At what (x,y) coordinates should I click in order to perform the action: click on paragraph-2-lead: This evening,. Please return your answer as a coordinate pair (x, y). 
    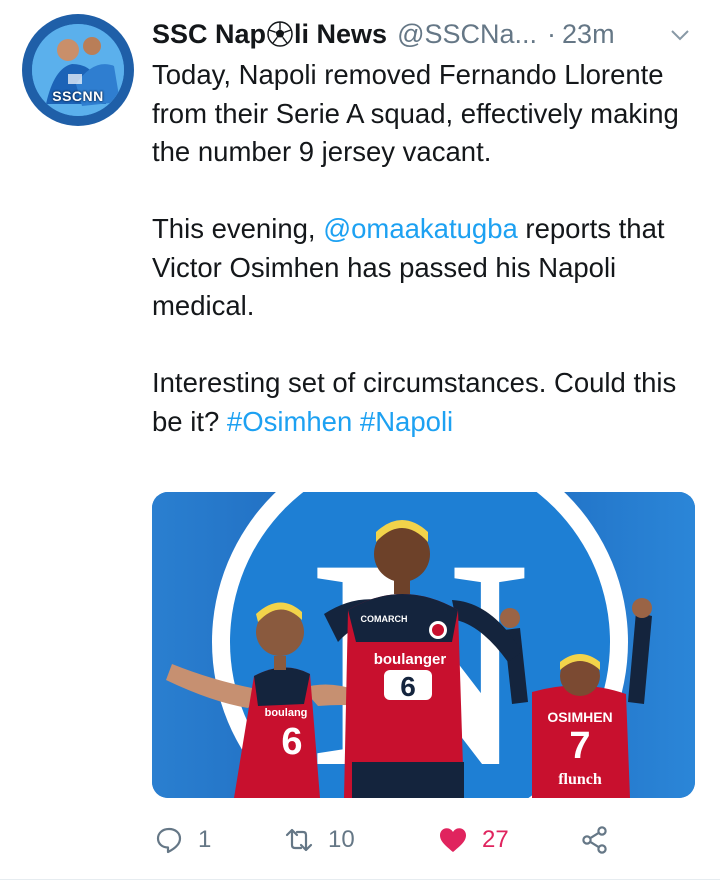
    Looking at the image, I should click on (238, 228).